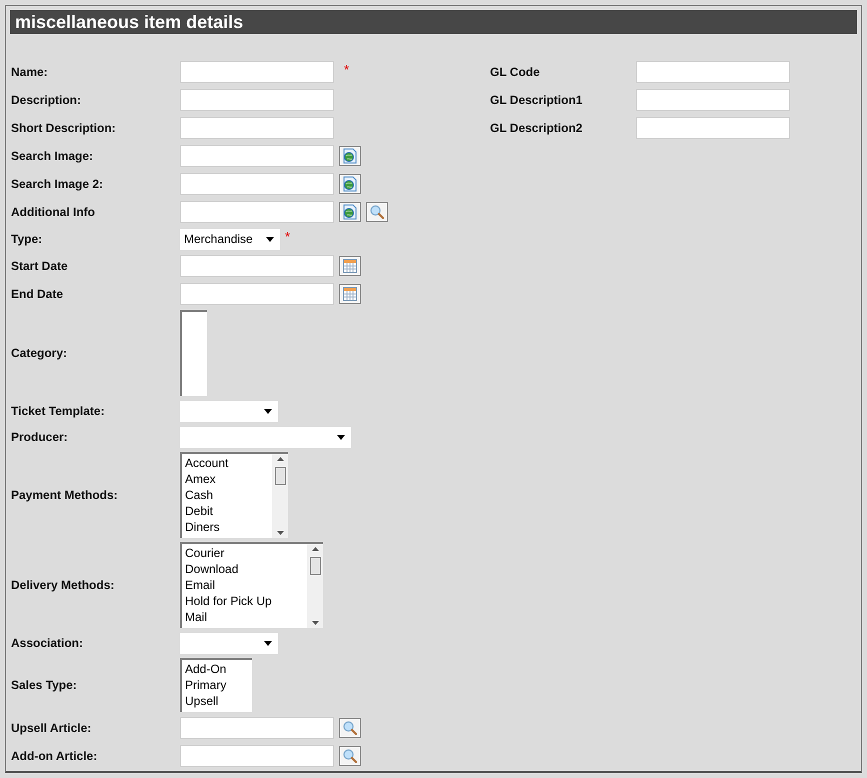 Image resolution: width=867 pixels, height=778 pixels. I want to click on list-option: Amex, so click(228, 479).